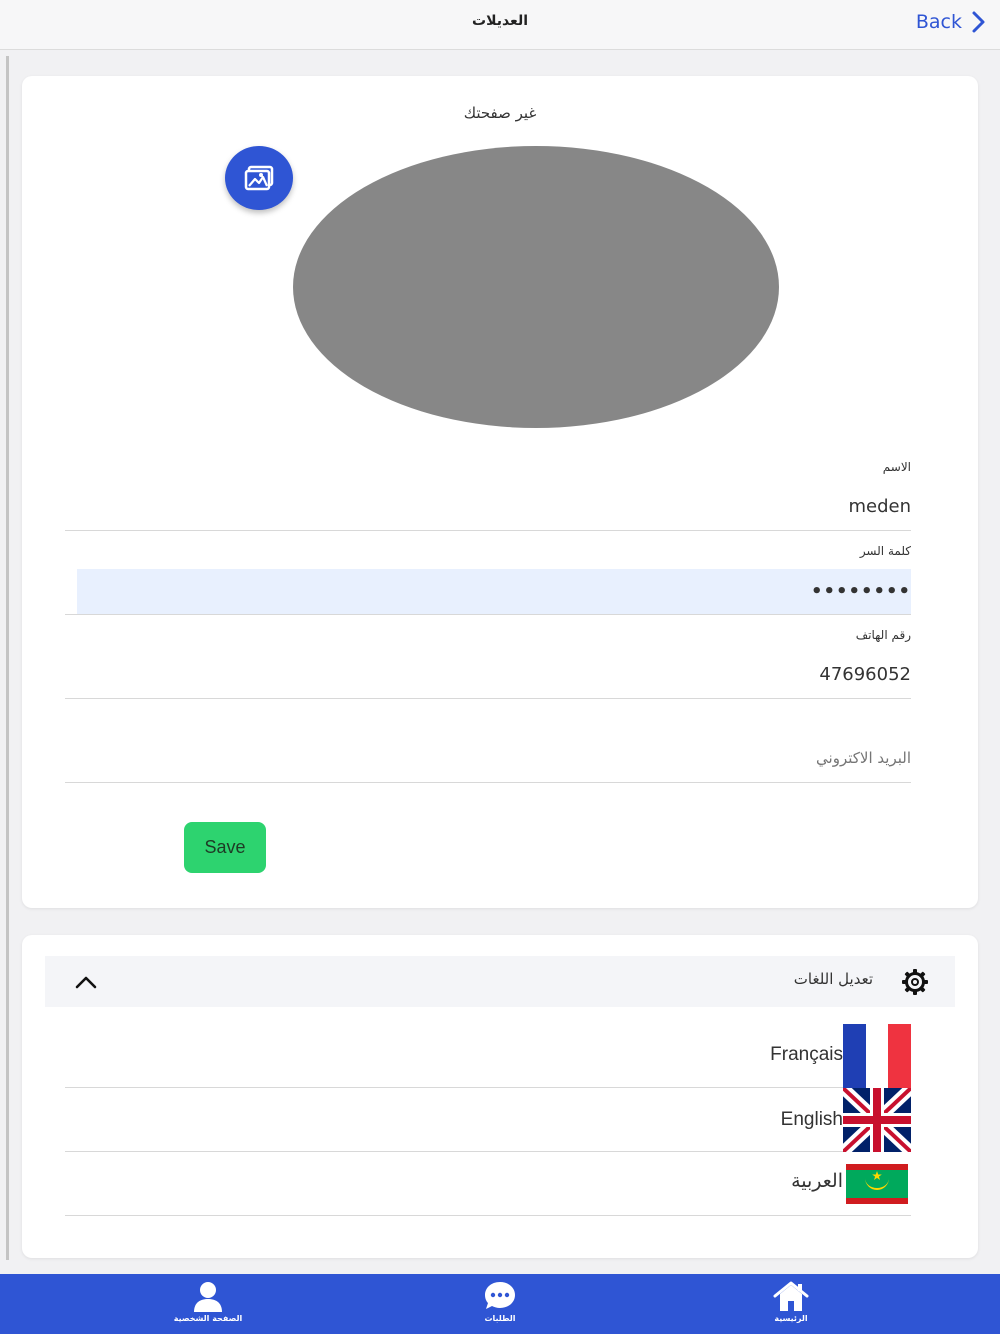 This screenshot has width=1000, height=1334. I want to click on bottom-tab-bar: الصفحة الشخصية الطلبات الرئيسية, so click(500, 1304).